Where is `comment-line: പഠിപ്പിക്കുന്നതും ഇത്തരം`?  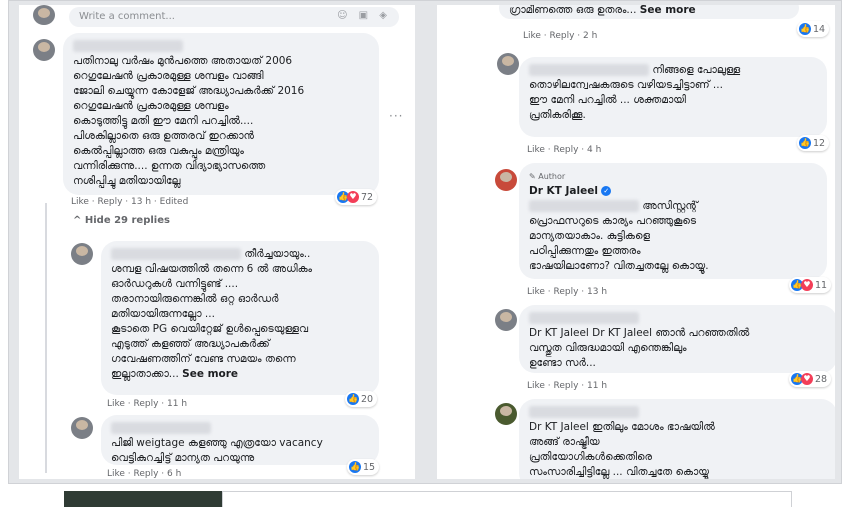
comment-line: പഠിപ്പിക്കുന്നതും ഇത്തരം is located at coordinates (585, 251).